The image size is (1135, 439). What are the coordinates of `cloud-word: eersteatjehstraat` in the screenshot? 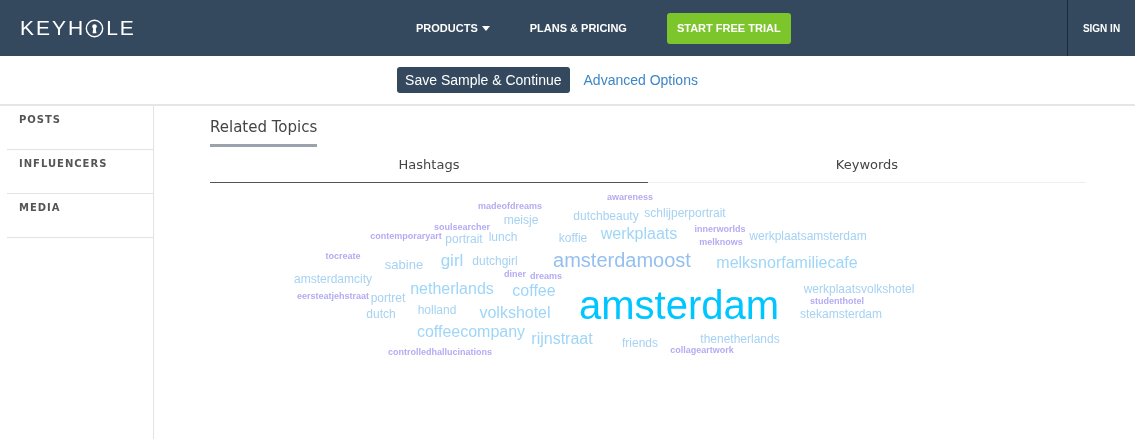 It's located at (333, 296).